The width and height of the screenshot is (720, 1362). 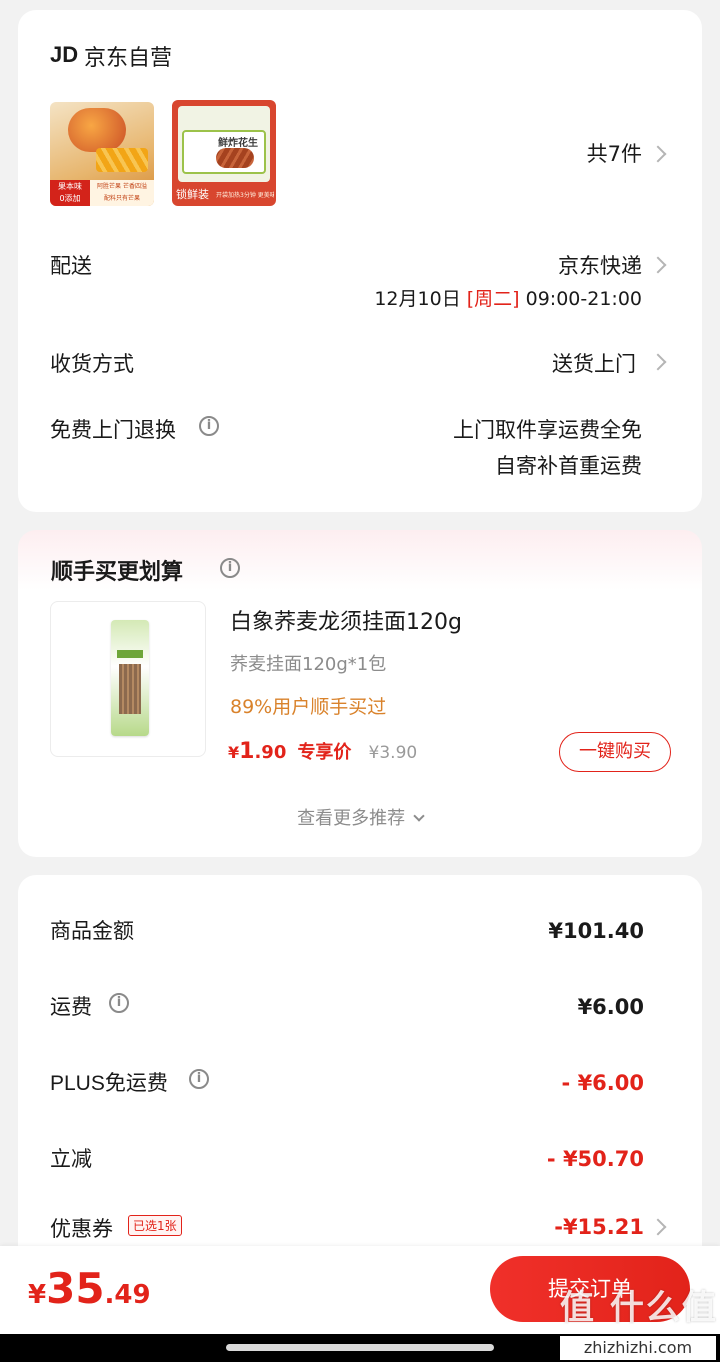 I want to click on instant-discount-value: - ¥50.70, so click(x=595, y=1159).